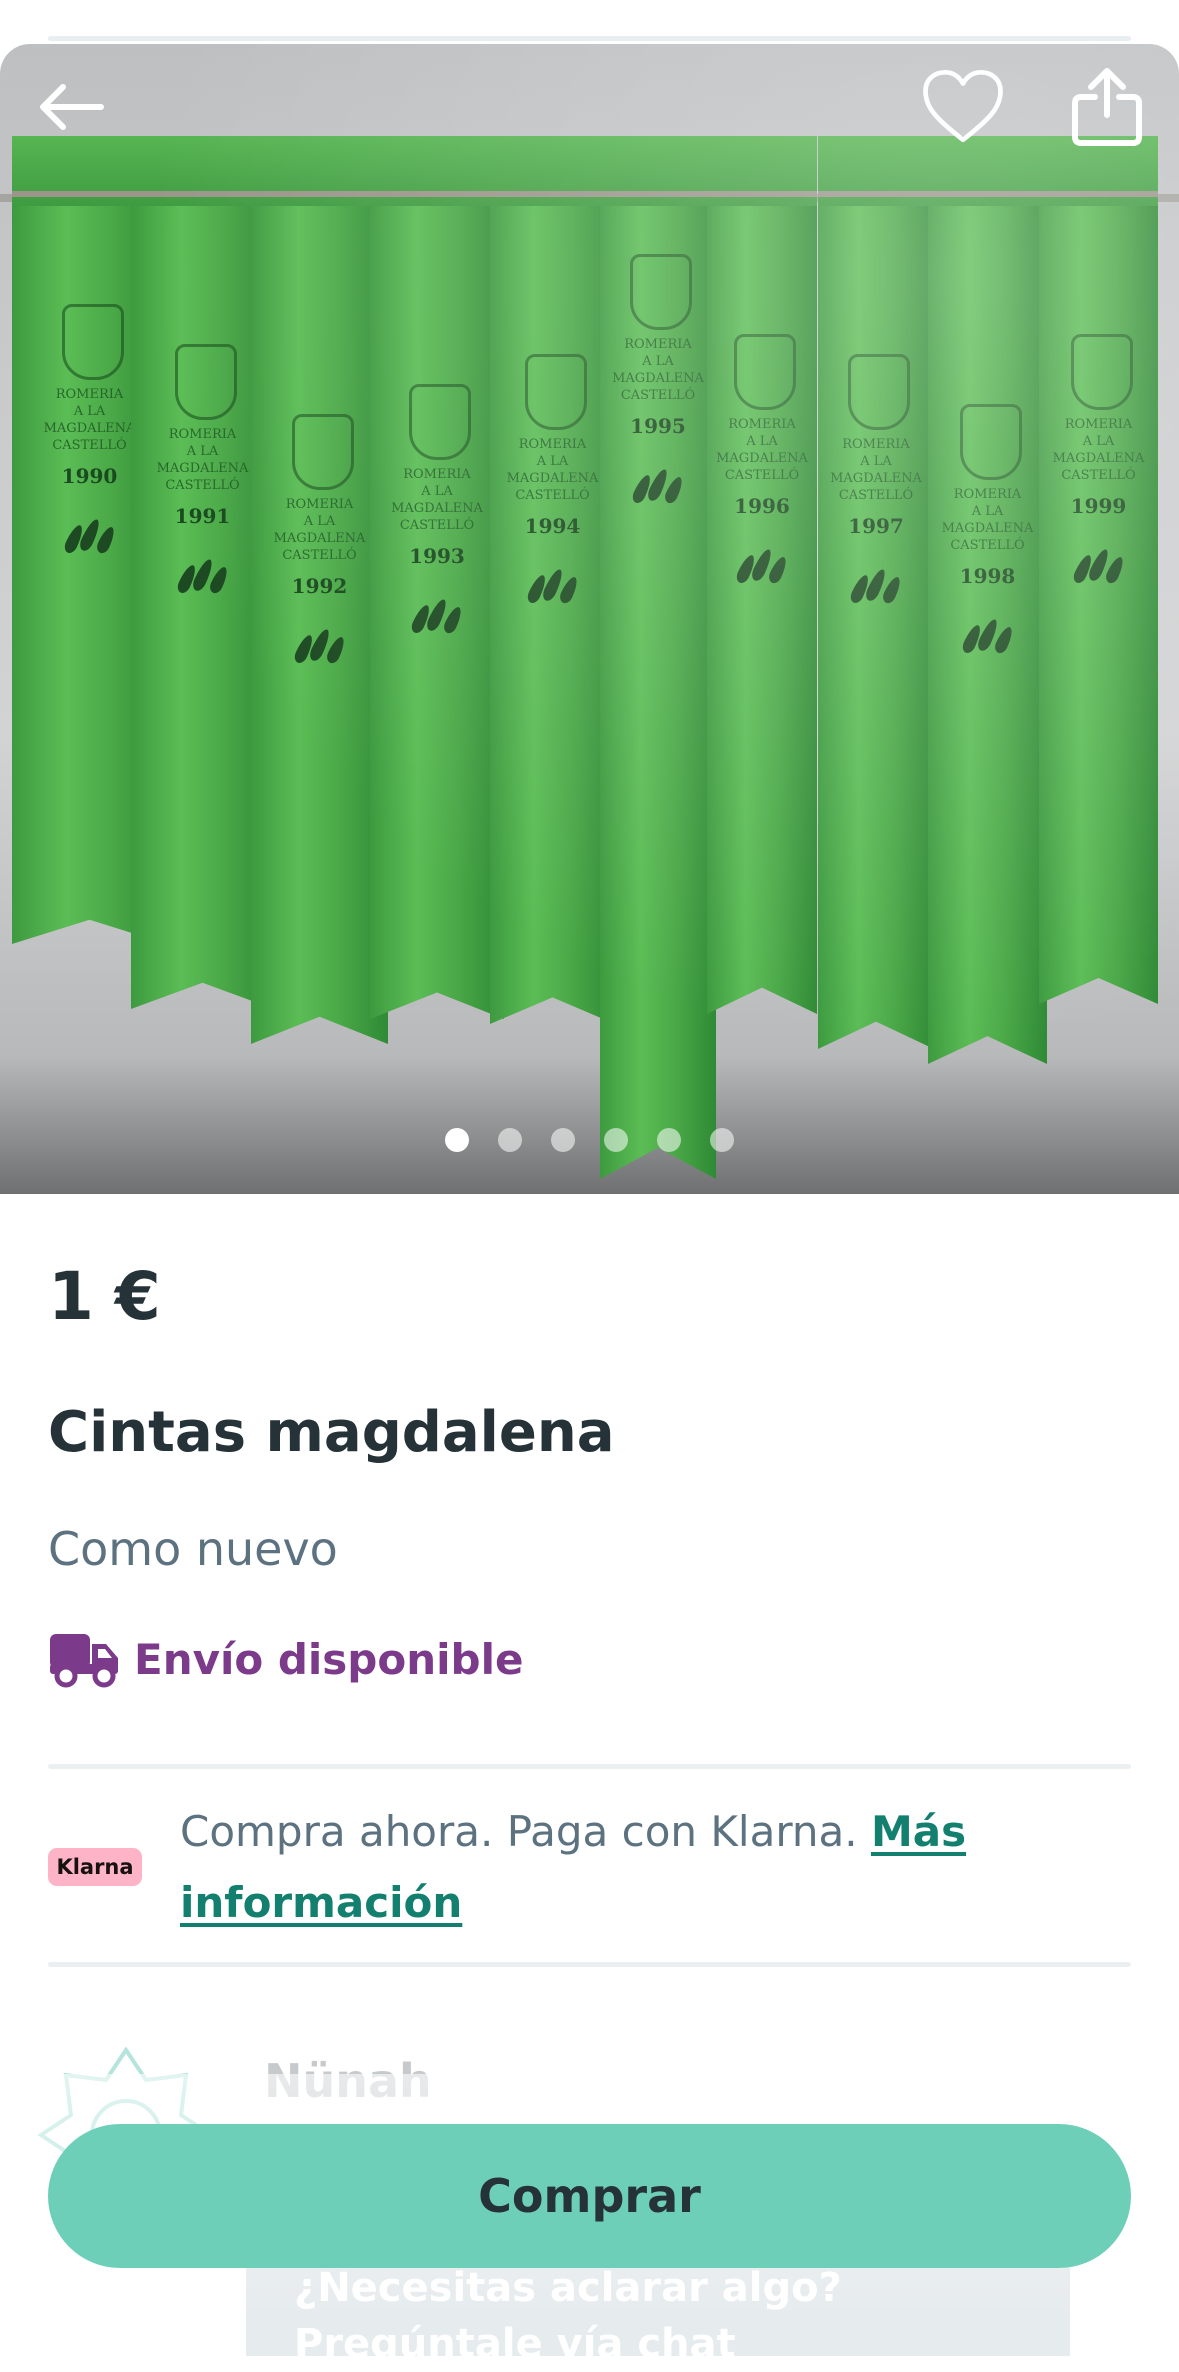  Describe the element at coordinates (589, 38) in the screenshot. I see `drag-handle` at that location.